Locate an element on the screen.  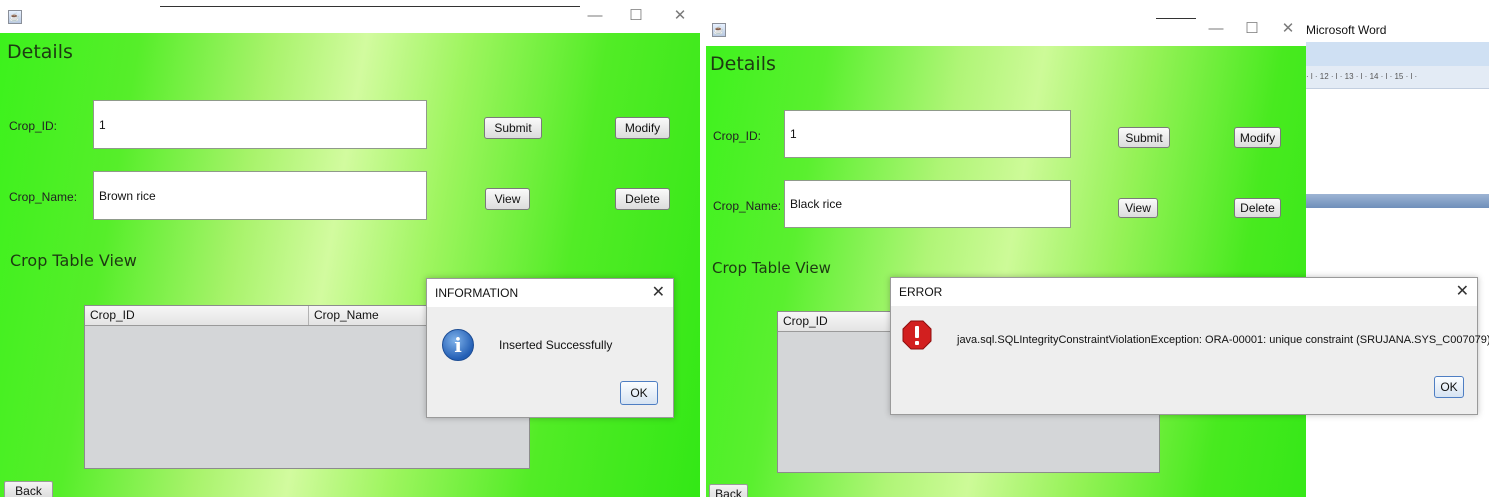
dialog-title-bar: INFORMATION ✕ is located at coordinates (550, 293).